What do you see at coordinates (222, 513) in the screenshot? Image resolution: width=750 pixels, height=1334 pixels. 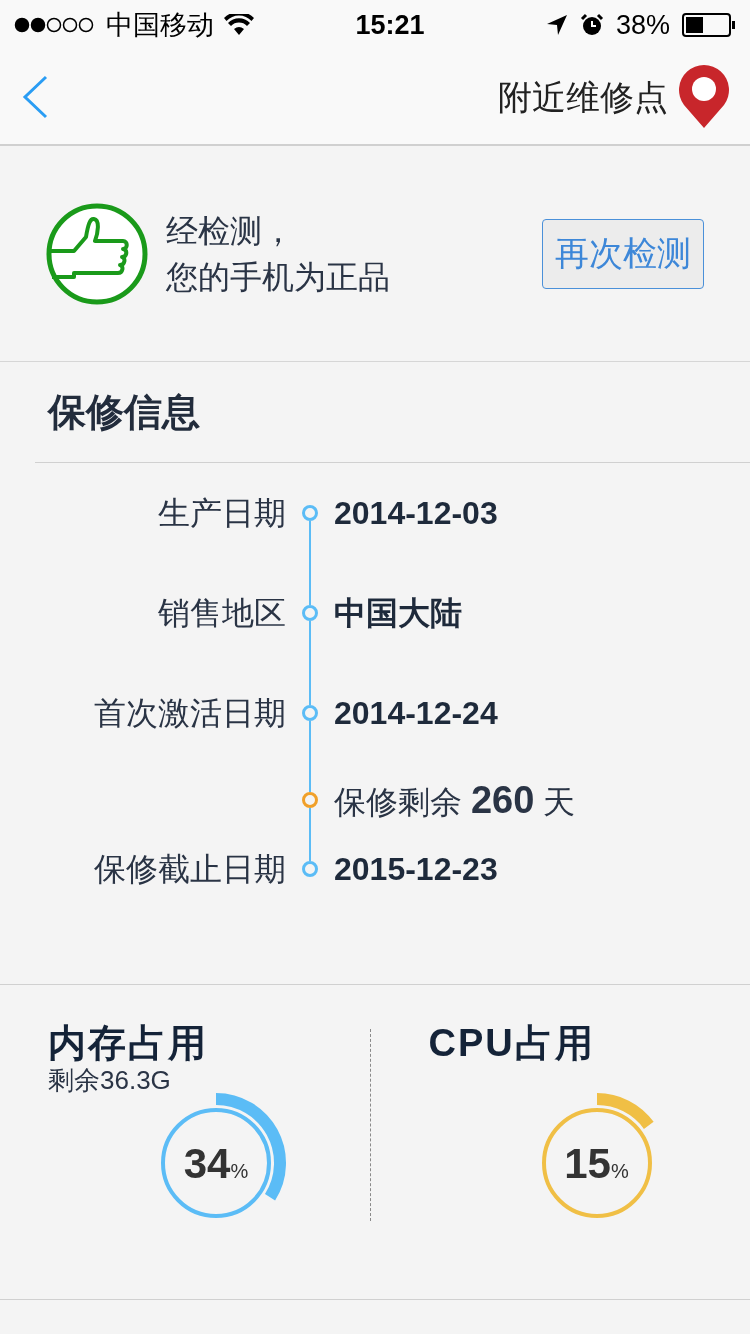 I see `warranty-label: 生产日期` at bounding box center [222, 513].